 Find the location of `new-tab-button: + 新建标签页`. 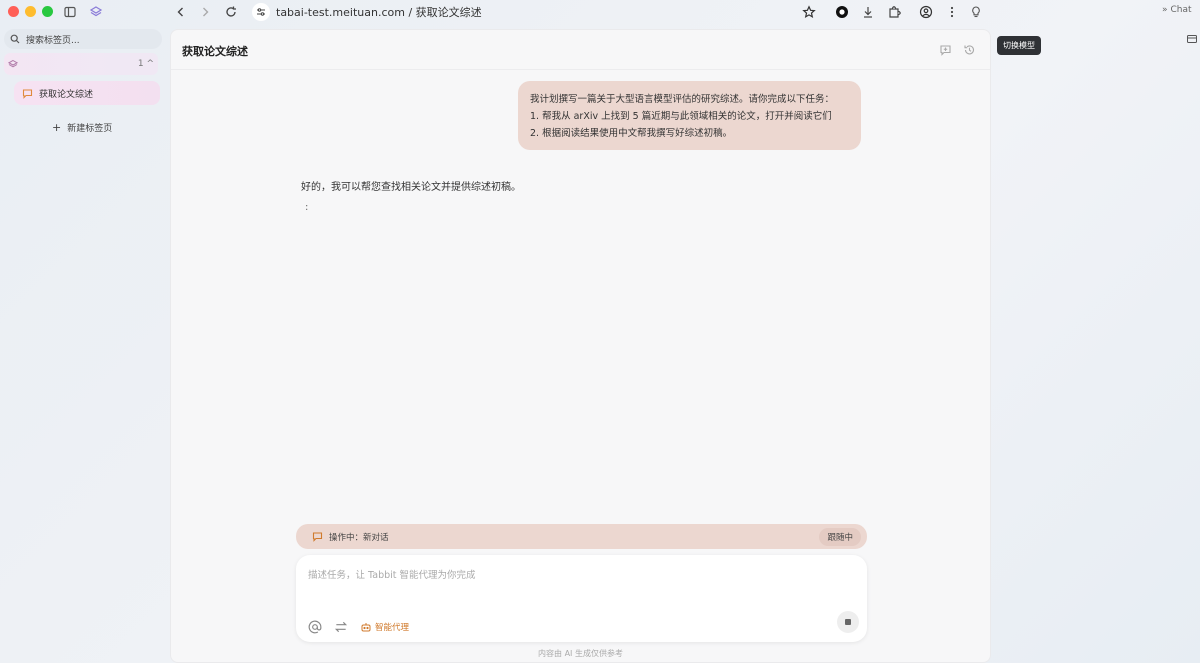

new-tab-button: + 新建标签页 is located at coordinates (82, 127).